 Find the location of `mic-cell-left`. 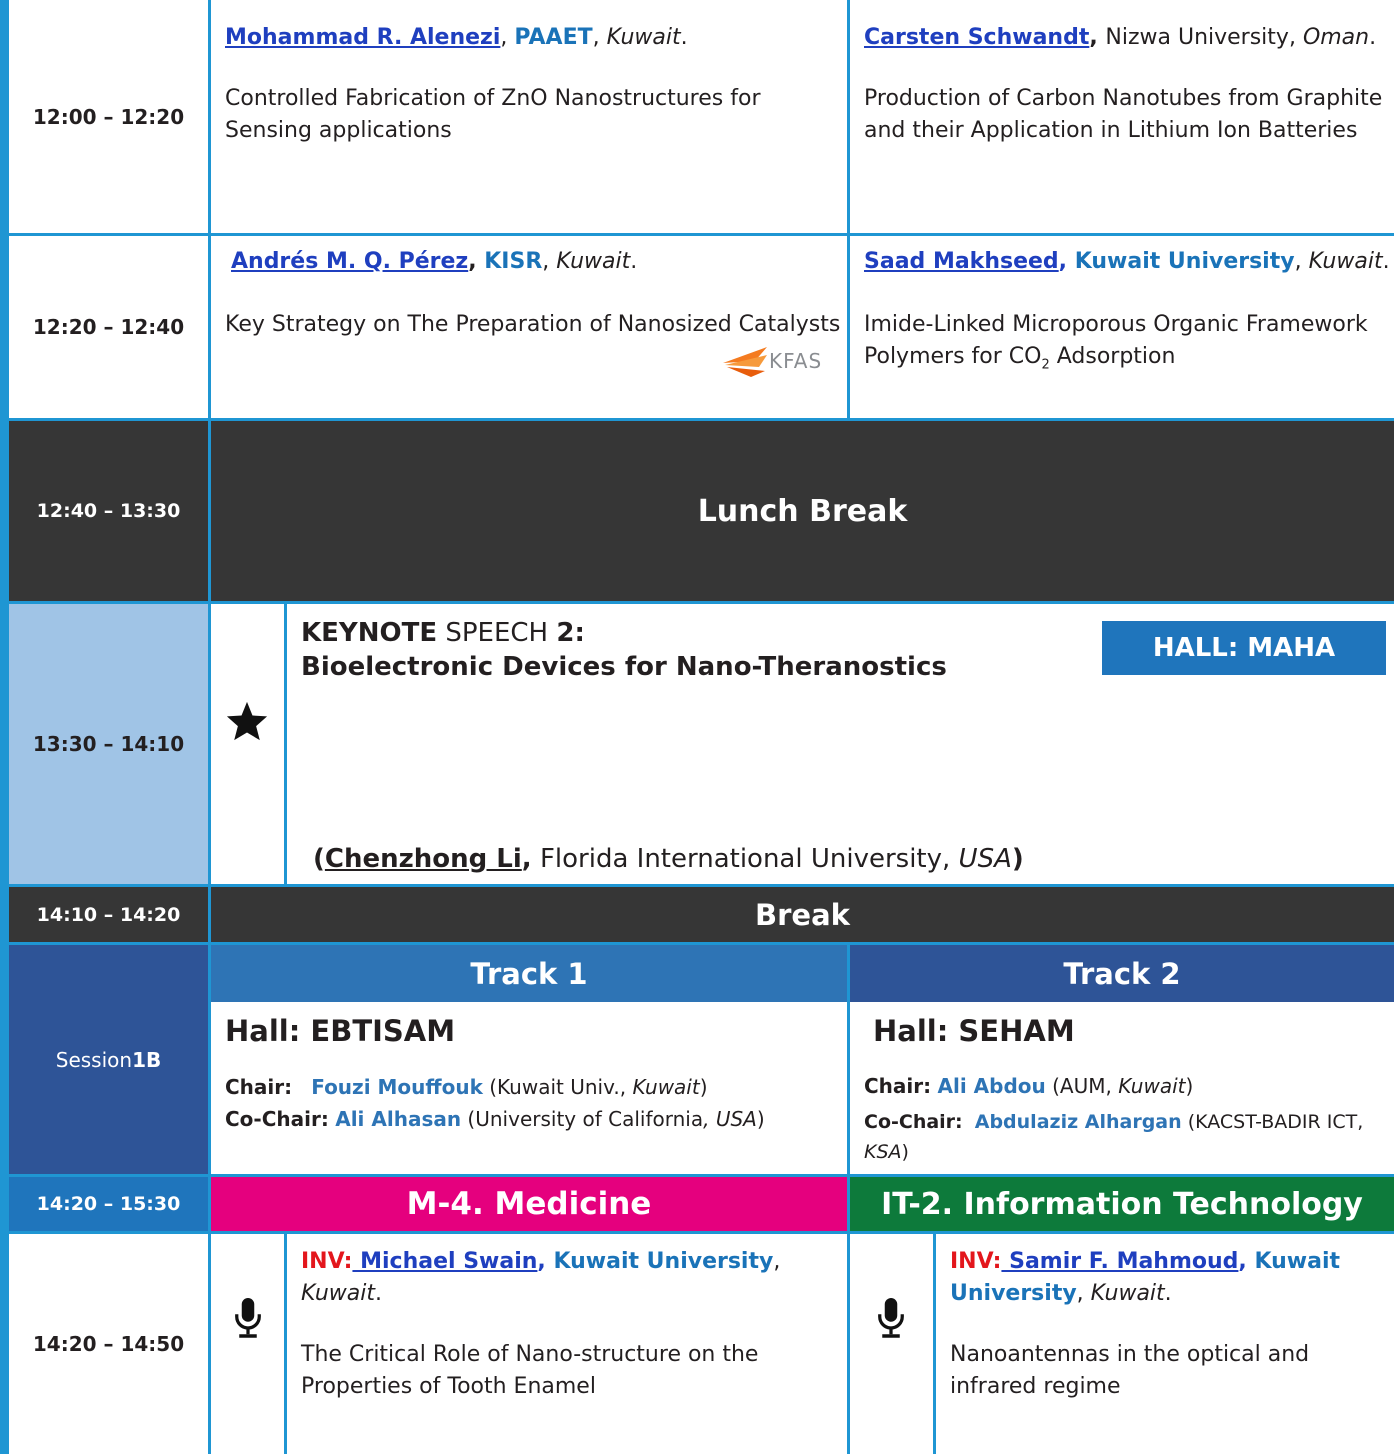

mic-cell-left is located at coordinates (249, 1344).